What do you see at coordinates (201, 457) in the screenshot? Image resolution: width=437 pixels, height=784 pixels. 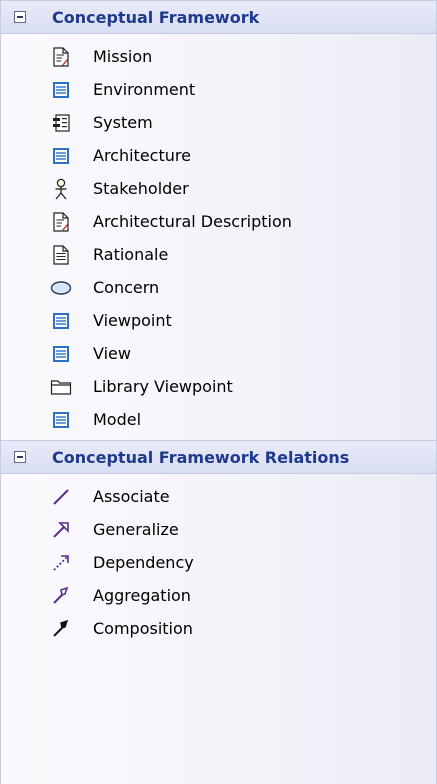 I see `section-title: Conceptual Framework Relations` at bounding box center [201, 457].